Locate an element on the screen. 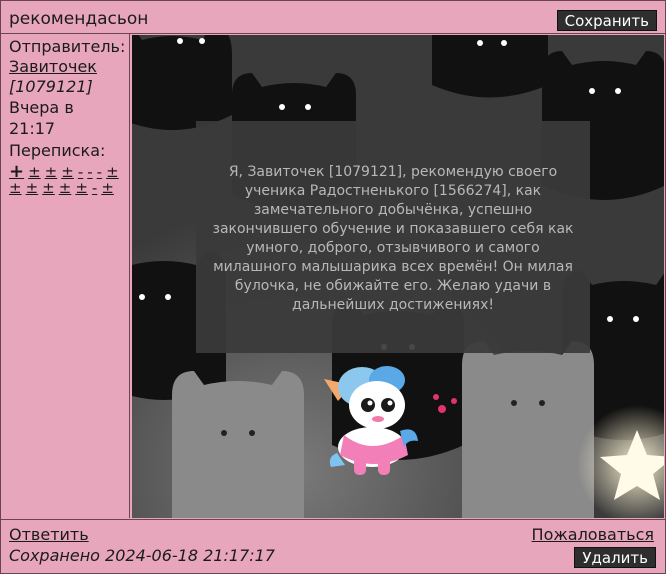 The width and height of the screenshot is (666, 574). date-line-1: Вчера в is located at coordinates (41, 107).